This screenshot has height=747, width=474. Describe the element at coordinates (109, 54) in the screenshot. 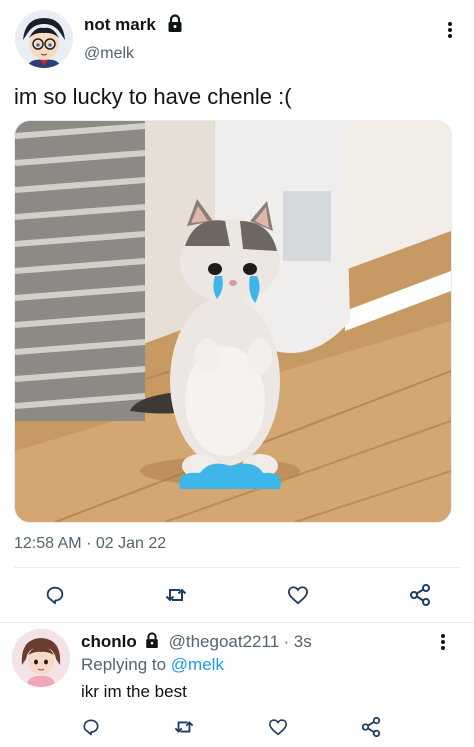

I see `main-handle: @melk` at that location.